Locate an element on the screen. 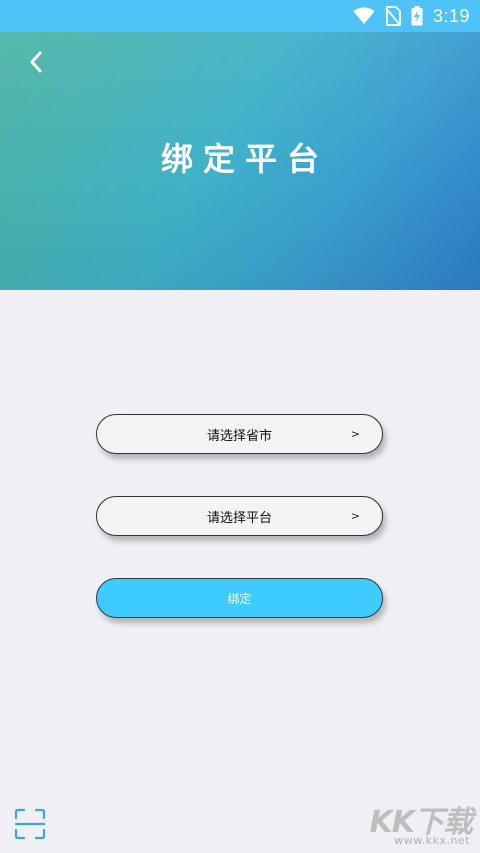 The width and height of the screenshot is (480, 853). scan-button is located at coordinates (30, 824).